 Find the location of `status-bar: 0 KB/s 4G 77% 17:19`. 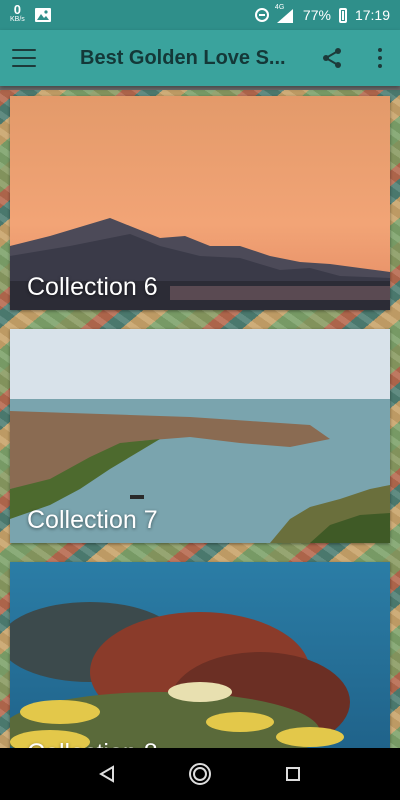

status-bar: 0 KB/s 4G 77% 17:19 is located at coordinates (200, 15).